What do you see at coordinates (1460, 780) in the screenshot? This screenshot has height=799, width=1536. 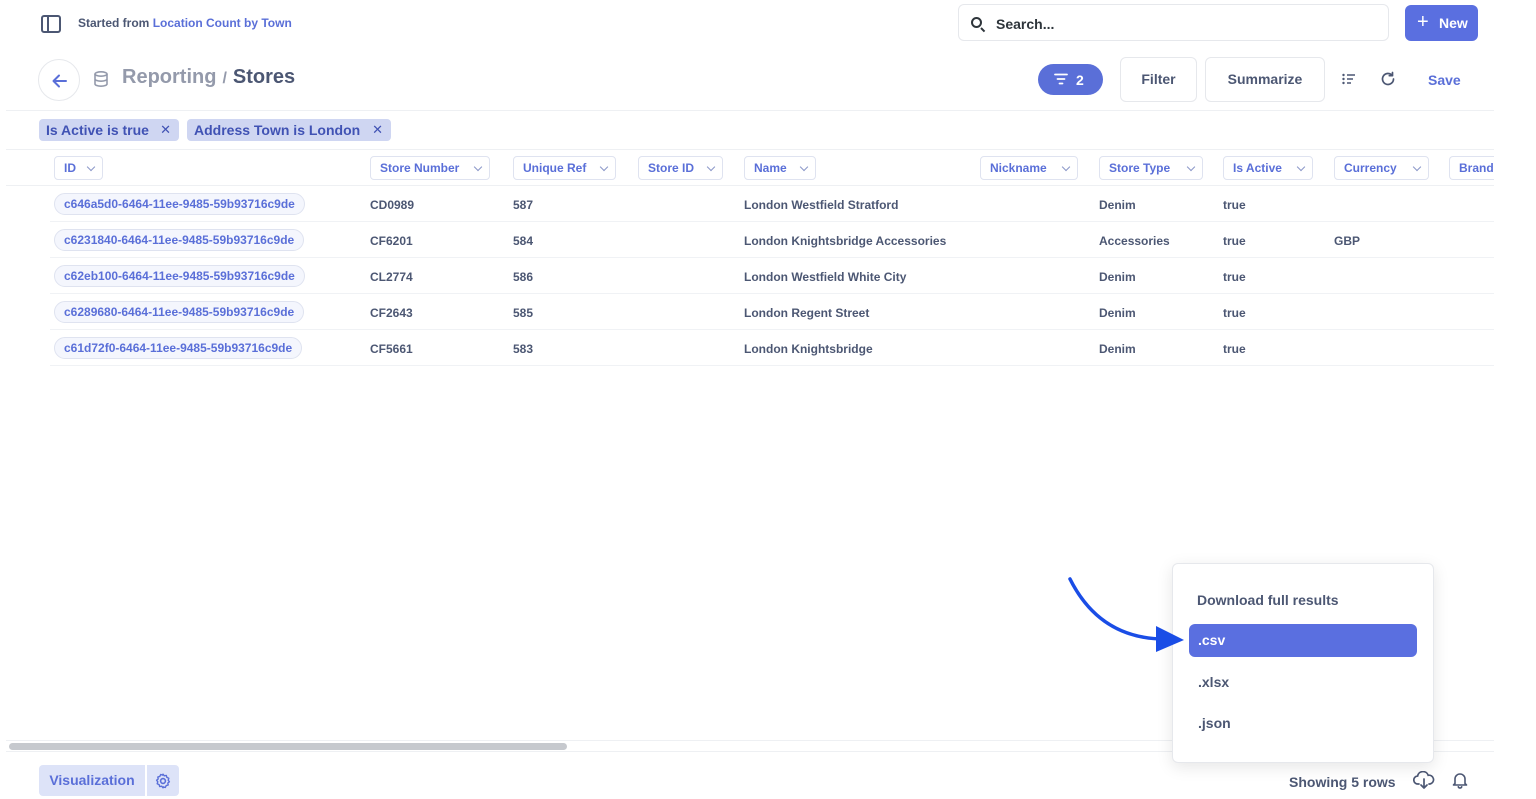 I see `bell-icon` at bounding box center [1460, 780].